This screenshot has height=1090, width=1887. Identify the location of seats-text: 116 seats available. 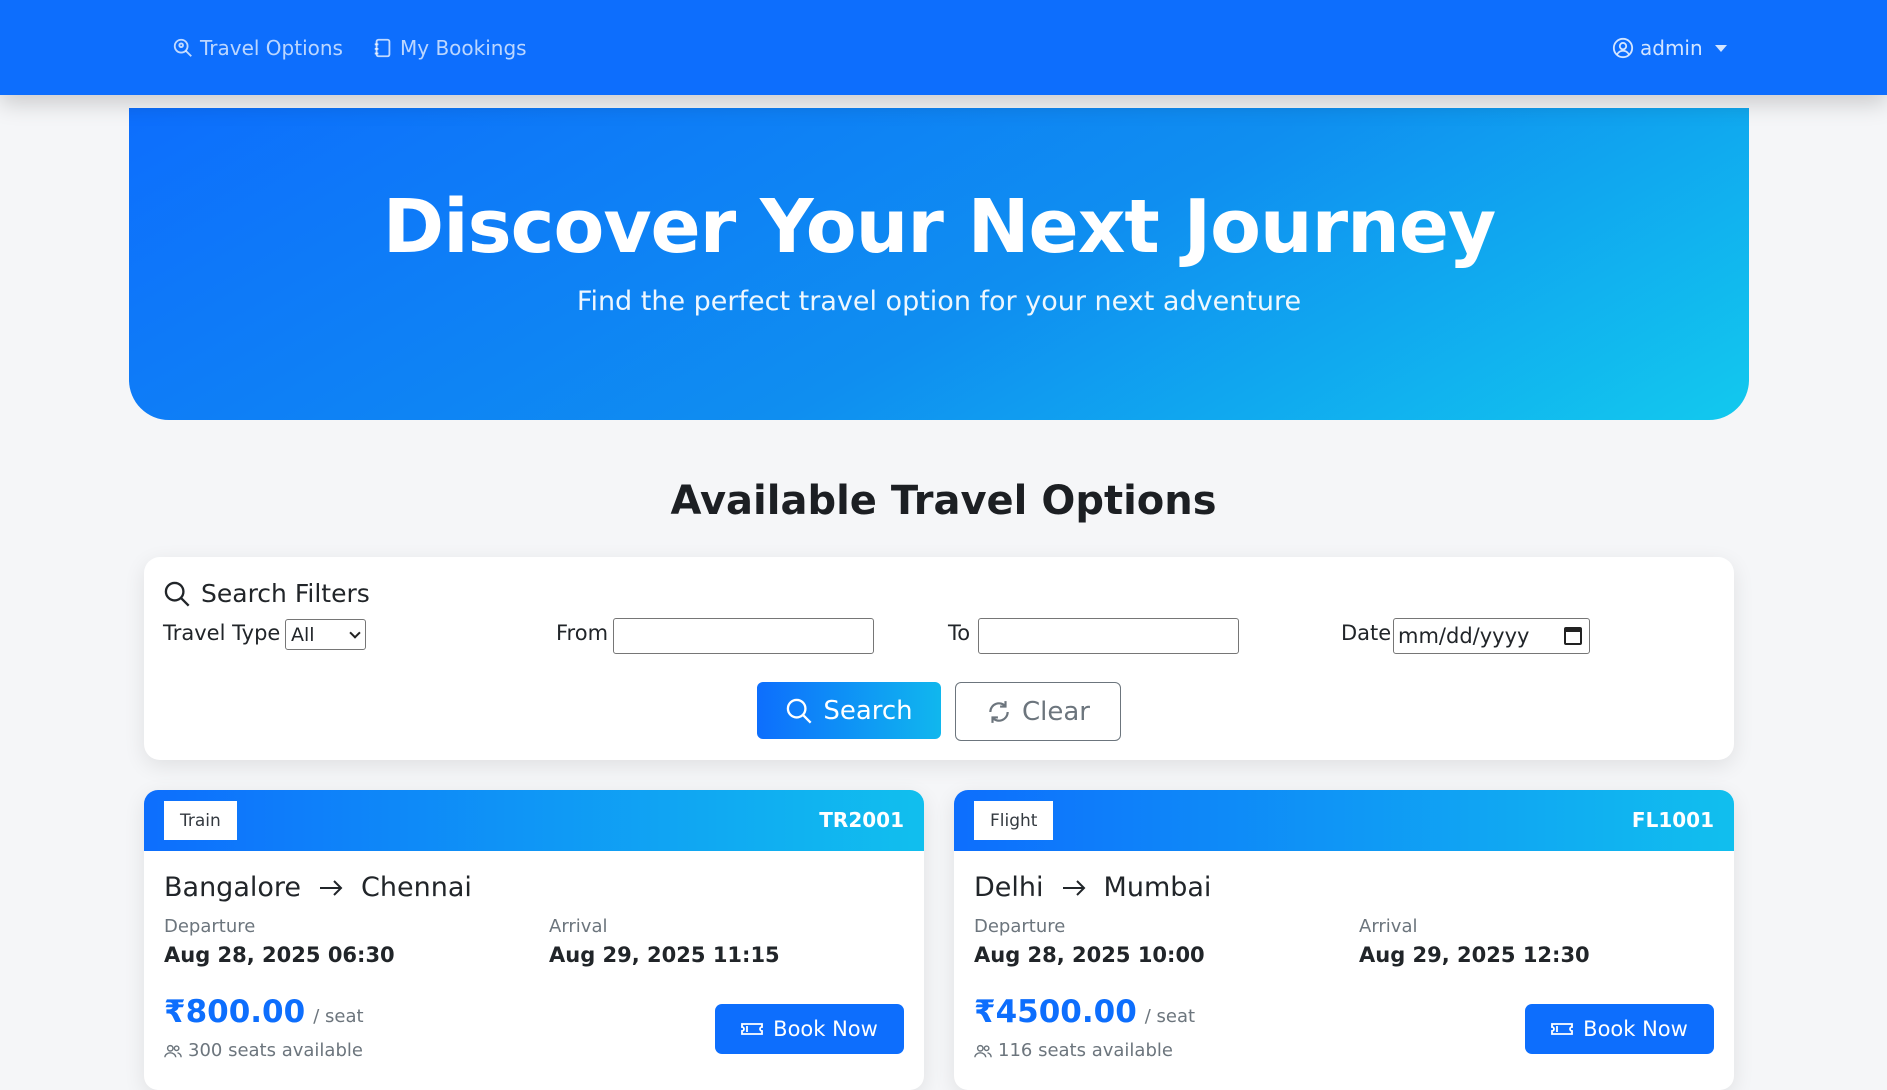
(1085, 1050).